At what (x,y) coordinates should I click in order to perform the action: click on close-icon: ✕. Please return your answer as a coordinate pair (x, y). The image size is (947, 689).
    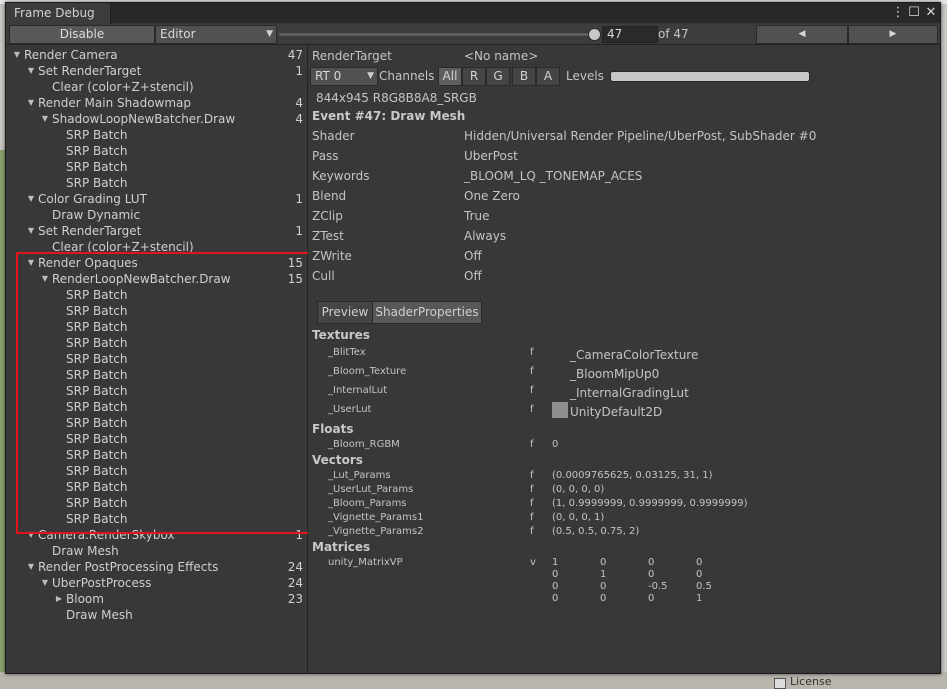
    Looking at the image, I should click on (931, 13).